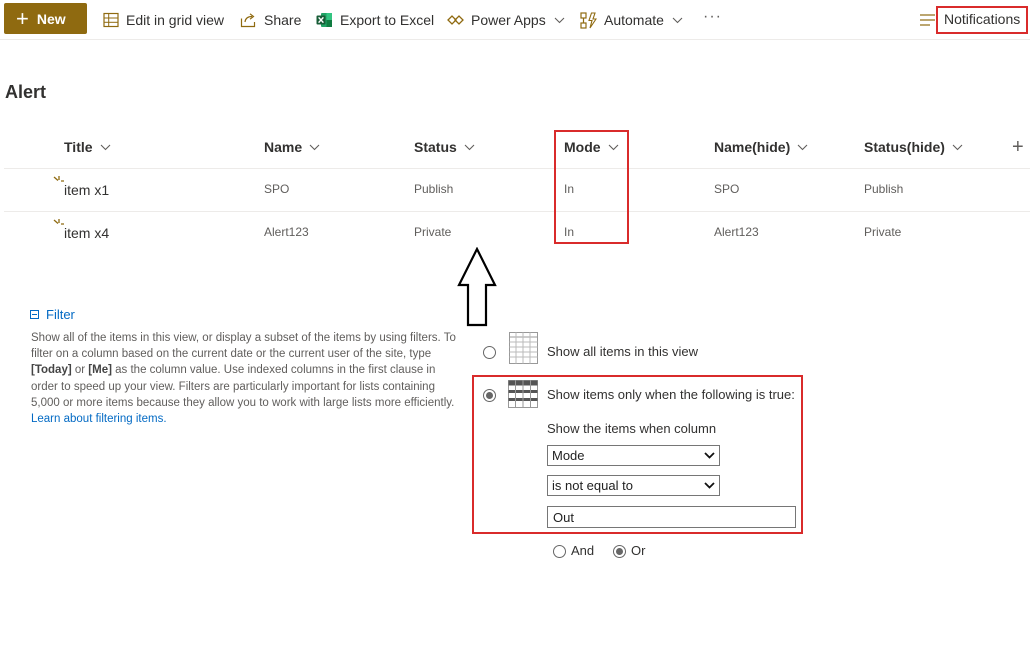  What do you see at coordinates (568, 455) in the screenshot?
I see `filter-column-value: Mode` at bounding box center [568, 455].